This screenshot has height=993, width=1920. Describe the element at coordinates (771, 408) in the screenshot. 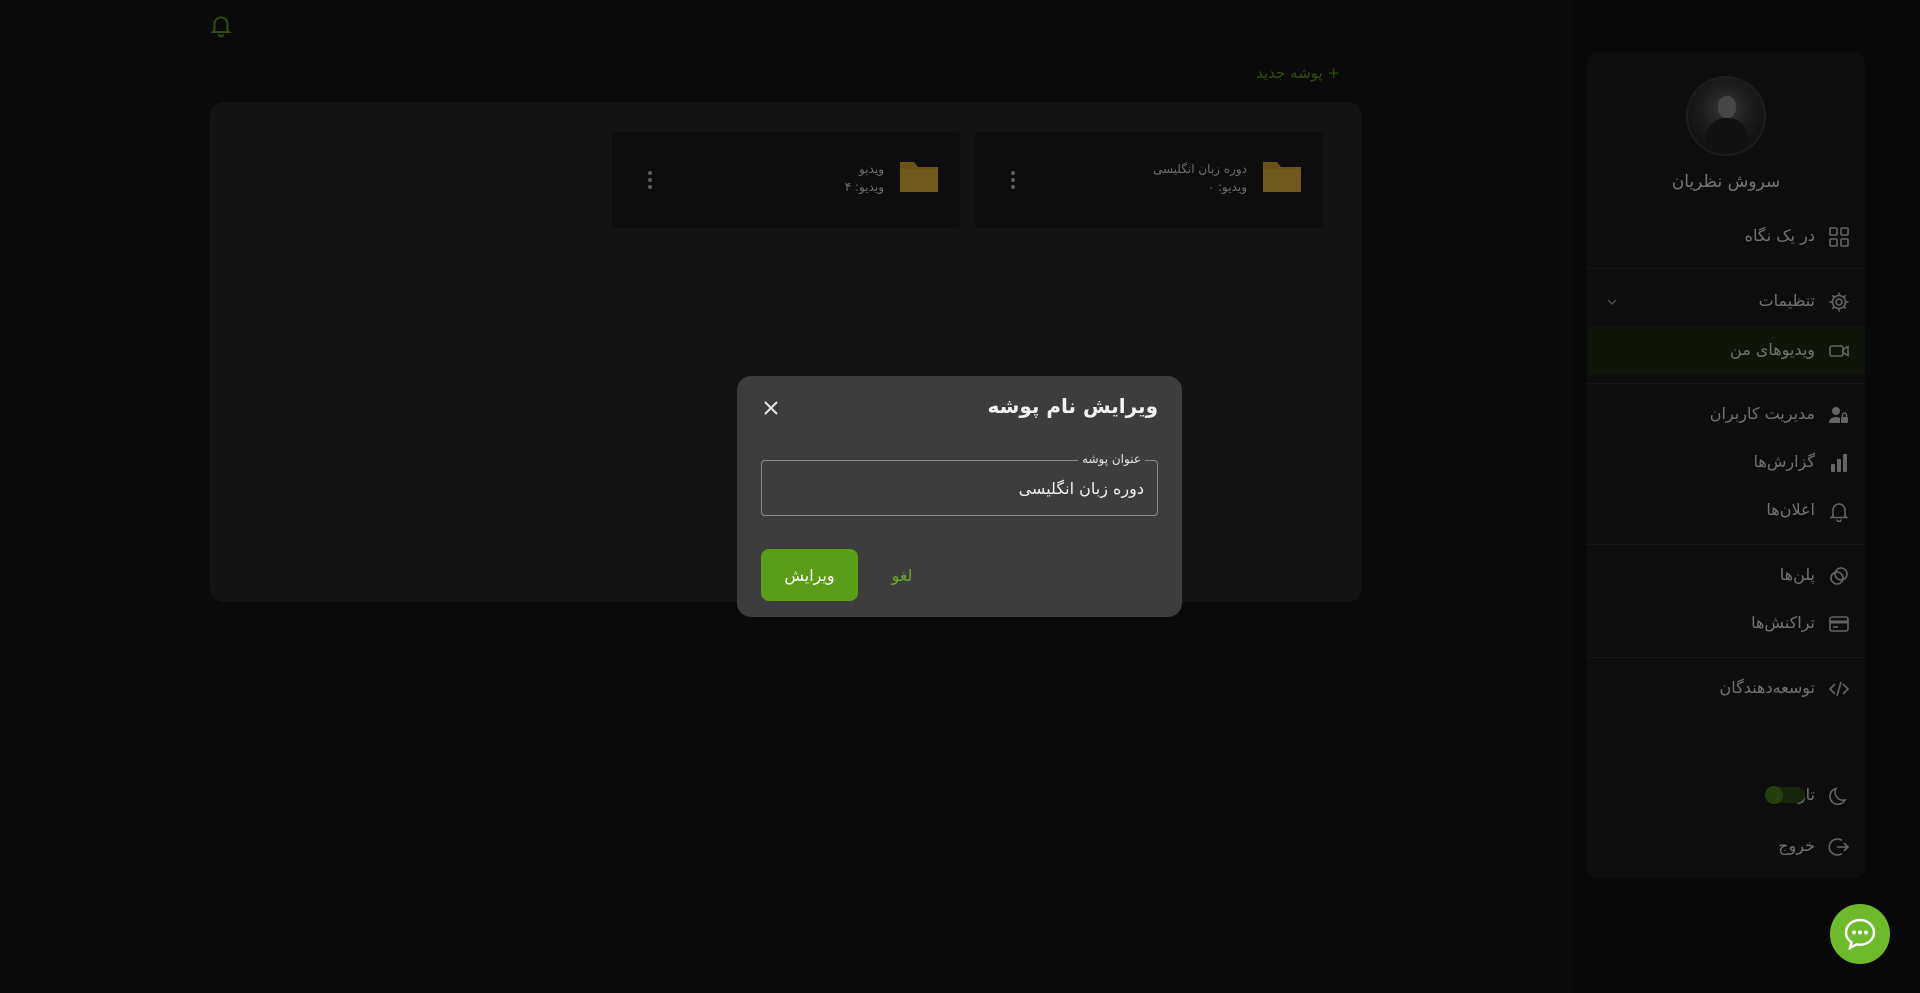

I see `close-icon` at that location.